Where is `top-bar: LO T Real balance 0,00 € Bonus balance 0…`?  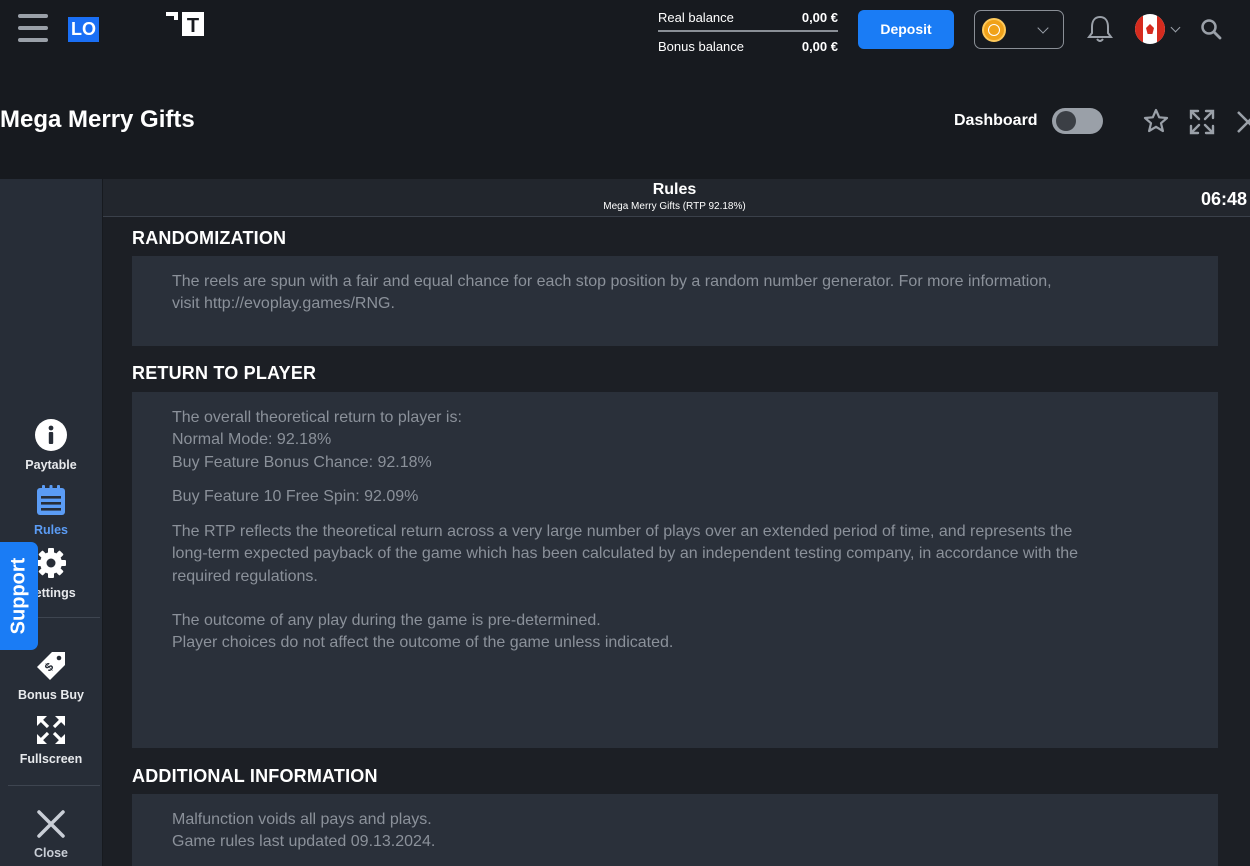 top-bar: LO T Real balance 0,00 € Bonus balance 0… is located at coordinates (625, 30).